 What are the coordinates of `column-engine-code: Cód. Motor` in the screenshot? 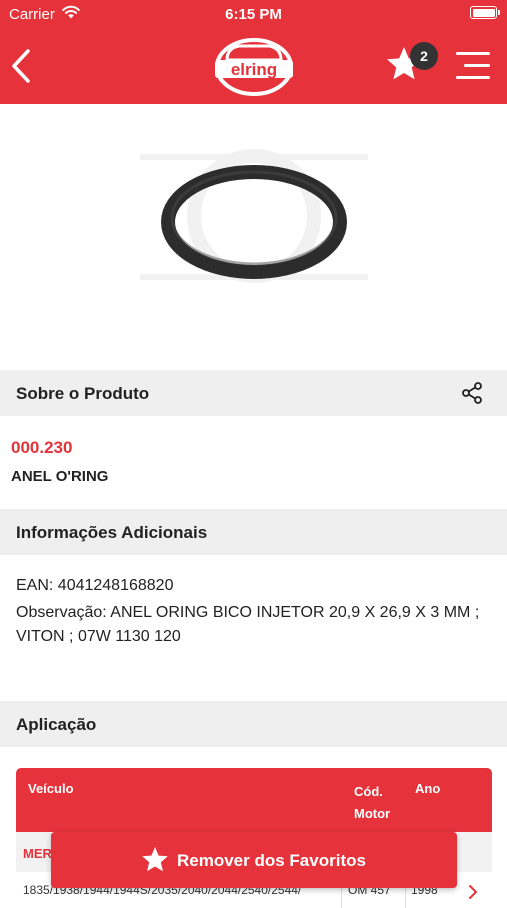 It's located at (372, 802).